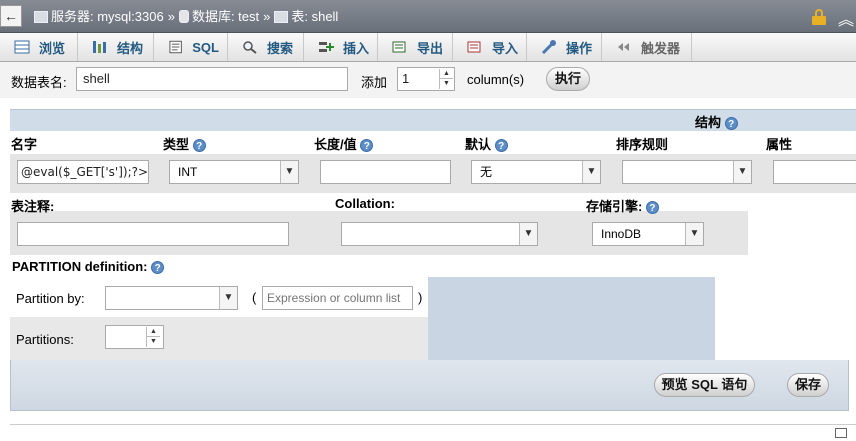  What do you see at coordinates (134, 337) in the screenshot?
I see `partitions-stepper: ▲ ▼` at bounding box center [134, 337].